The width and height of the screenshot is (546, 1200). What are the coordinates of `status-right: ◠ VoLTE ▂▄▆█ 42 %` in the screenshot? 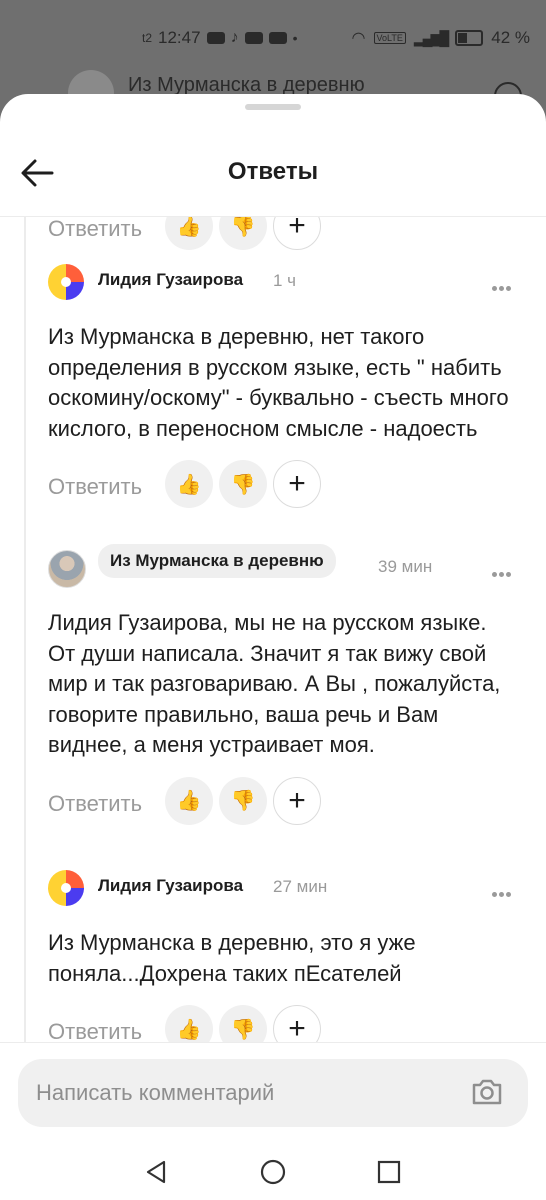 It's located at (441, 38).